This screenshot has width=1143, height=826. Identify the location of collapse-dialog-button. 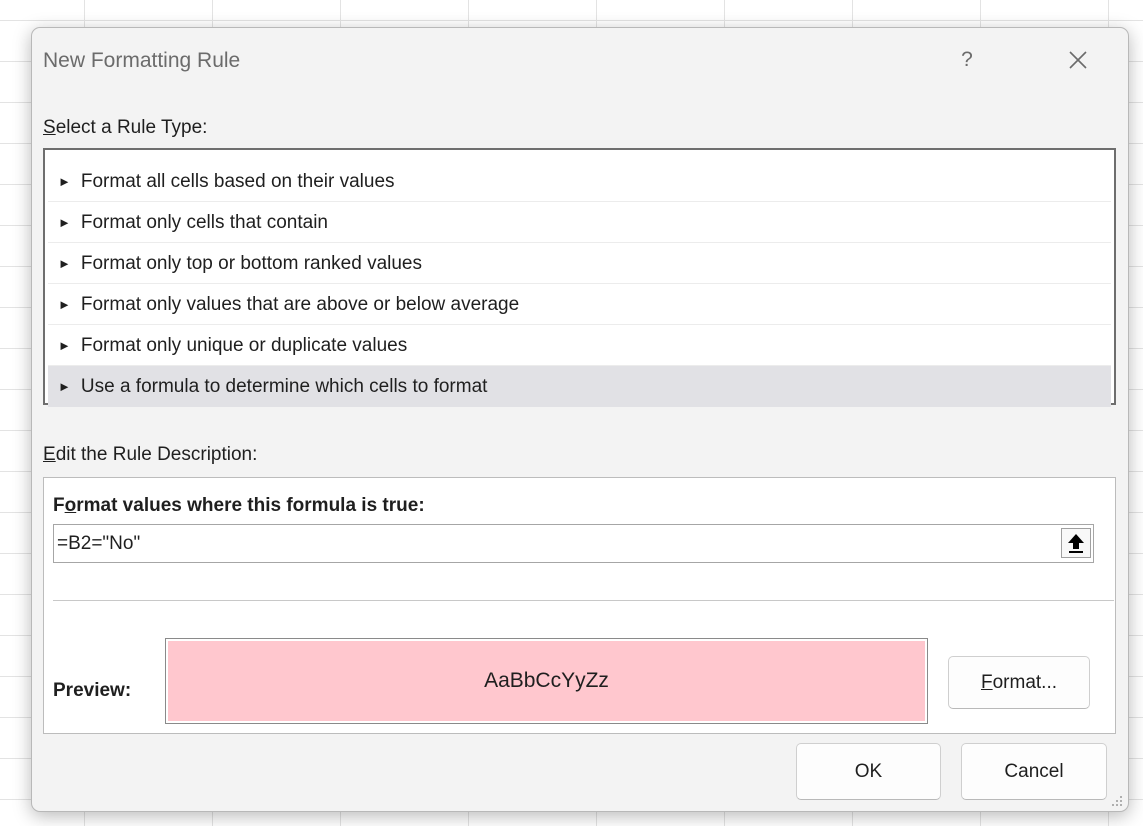
(1076, 543).